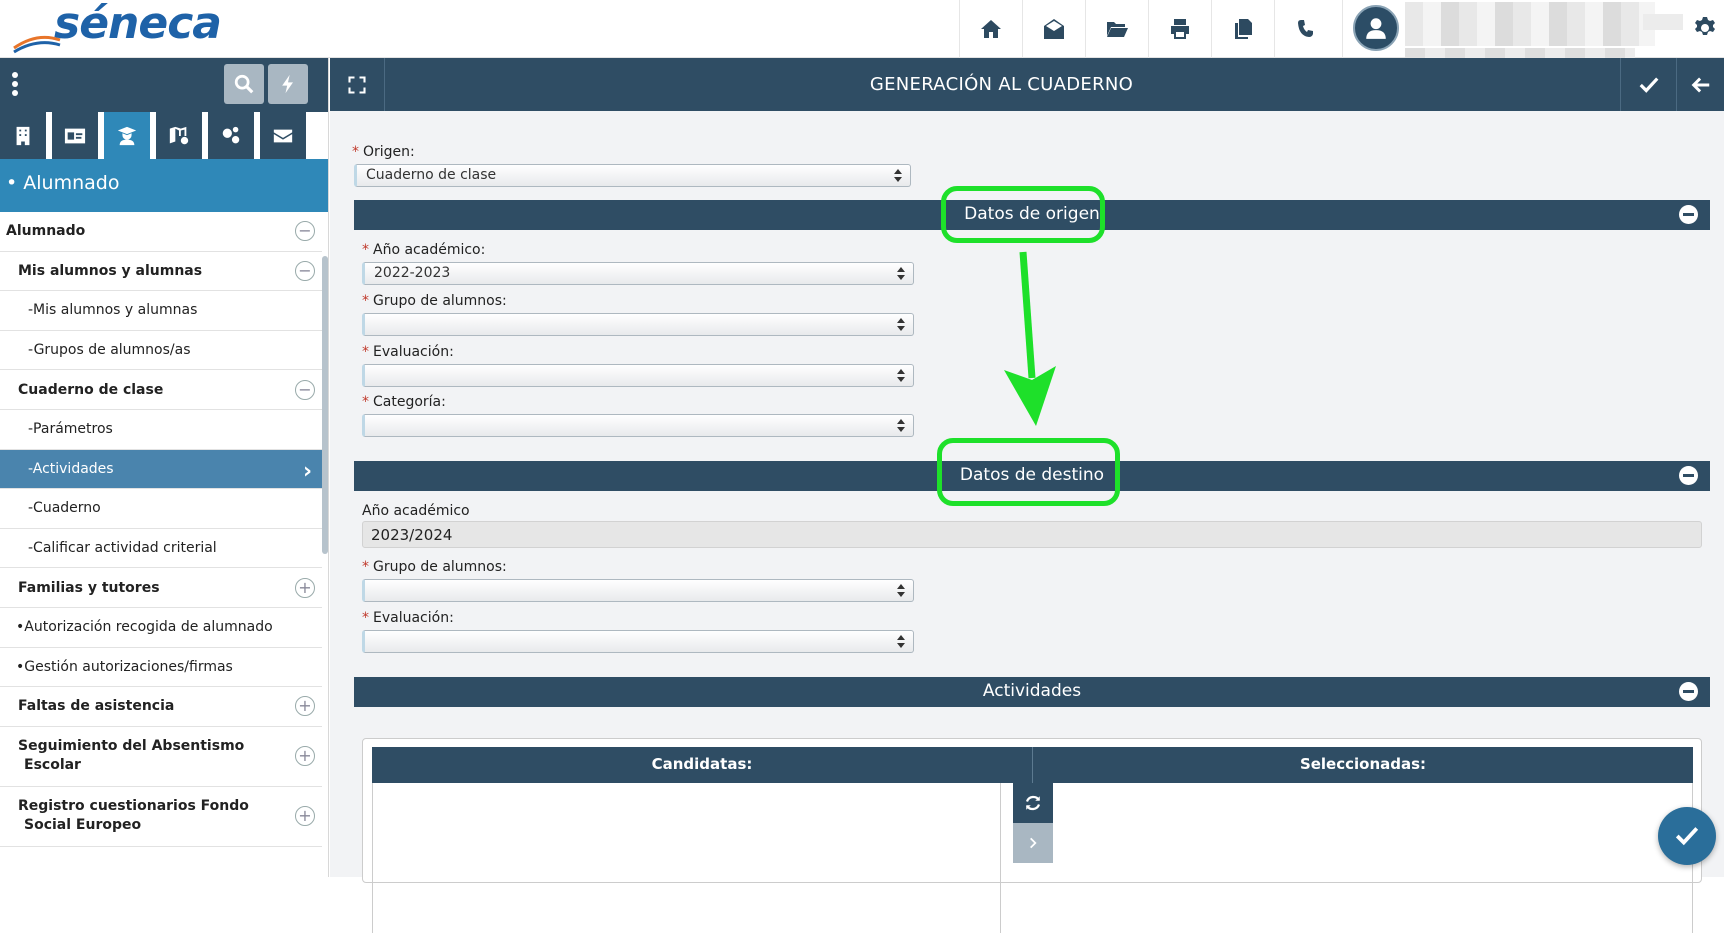  What do you see at coordinates (1688, 214) in the screenshot?
I see `collapse-origen-icon` at bounding box center [1688, 214].